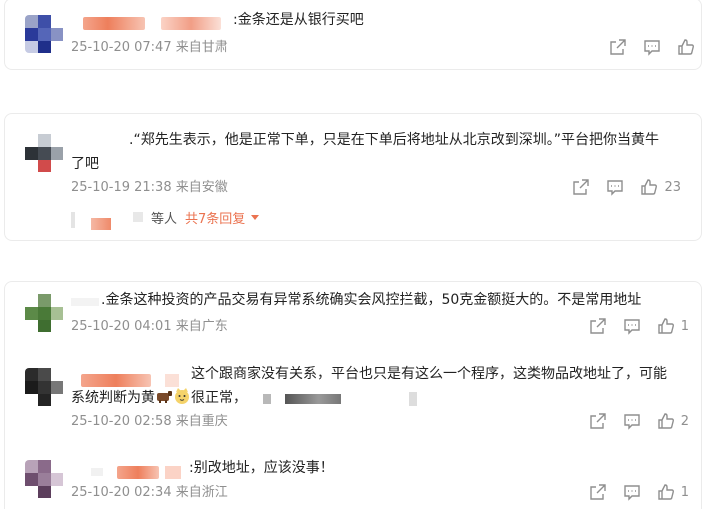 This screenshot has width=706, height=509. I want to click on comment-text: 这个跟商家没有关系，平台也只是有这么一个程序，这类物品改地址了，可能, so click(429, 374).